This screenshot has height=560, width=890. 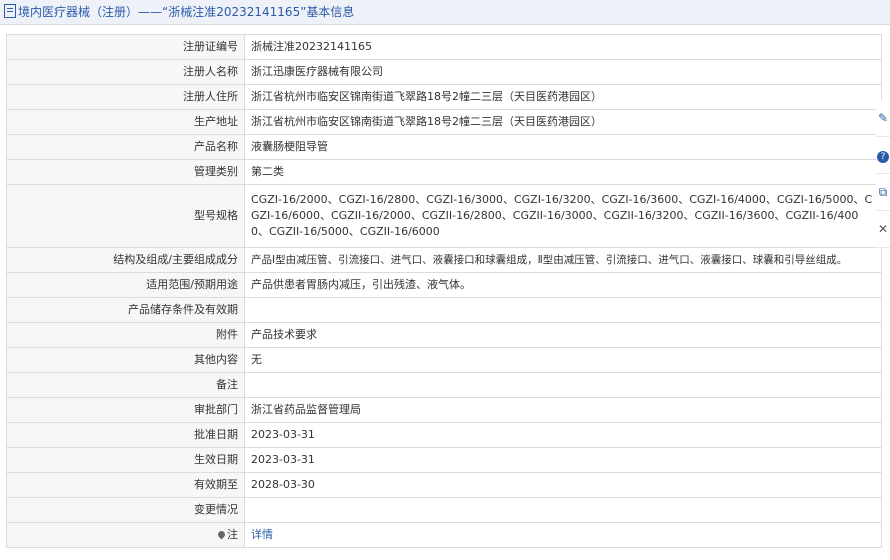 I want to click on side-toolbar: ✎ ? ⧉ ✕, so click(x=883, y=174).